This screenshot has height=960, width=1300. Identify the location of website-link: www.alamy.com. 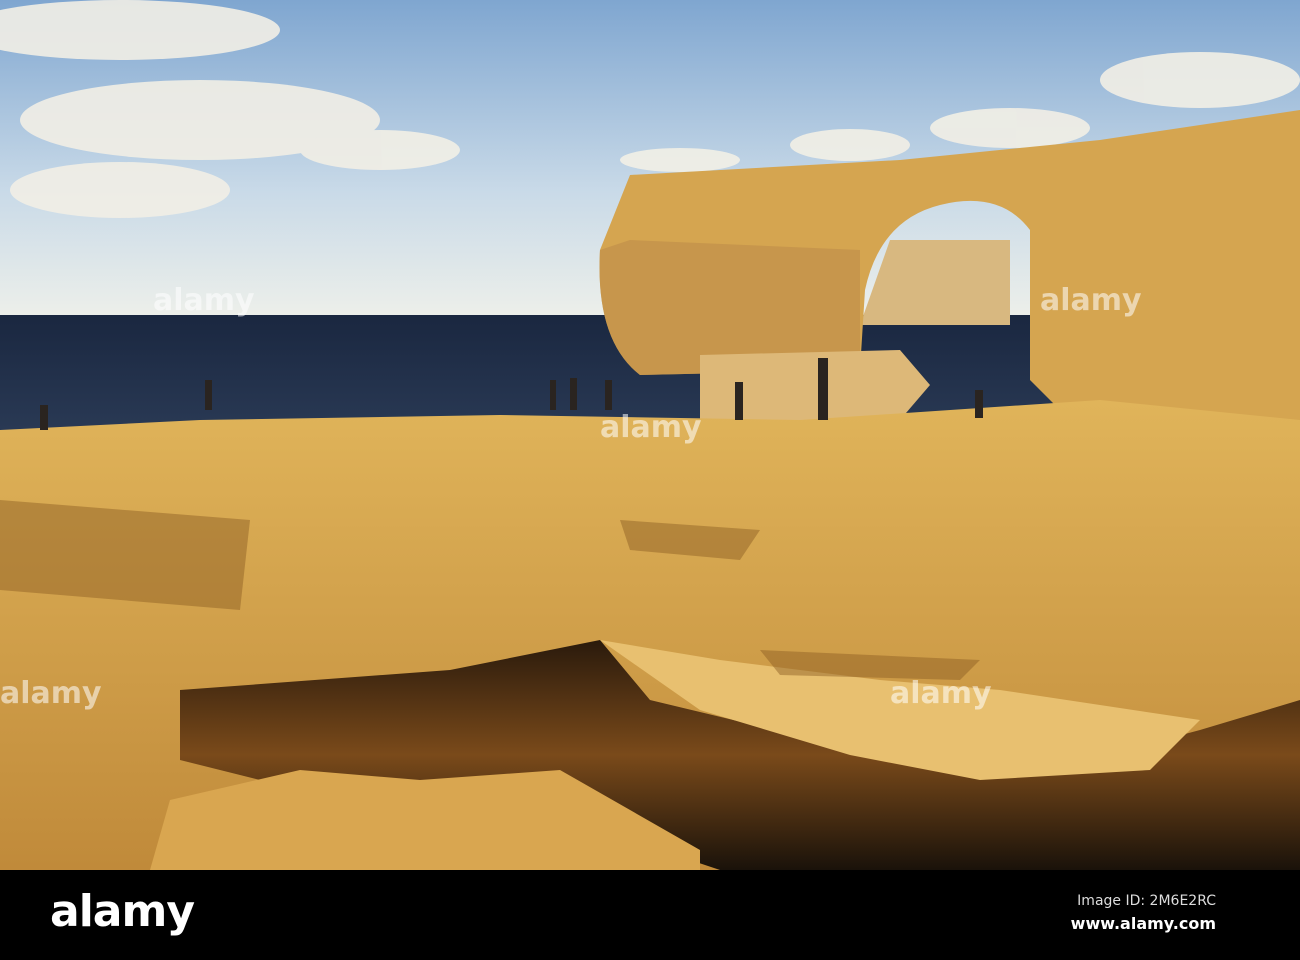
(1143, 923).